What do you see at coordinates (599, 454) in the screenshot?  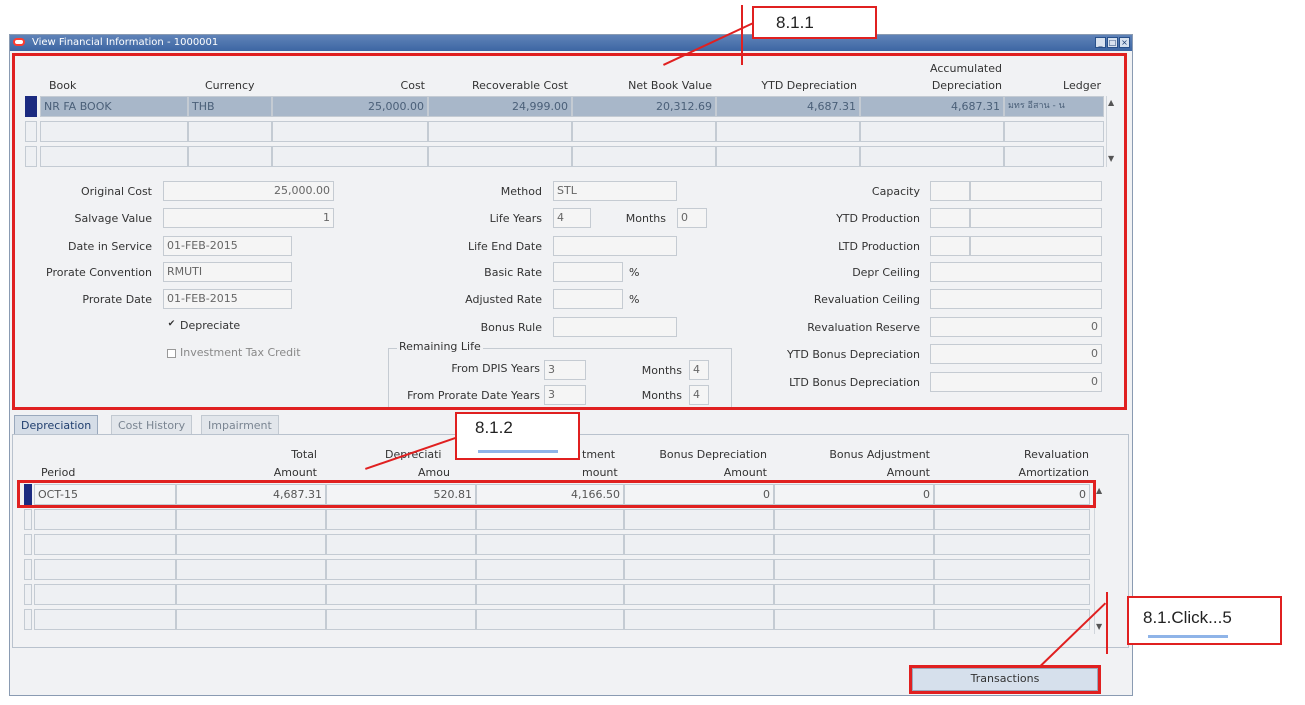 I see `dep-header-adjustment-1: tment` at bounding box center [599, 454].